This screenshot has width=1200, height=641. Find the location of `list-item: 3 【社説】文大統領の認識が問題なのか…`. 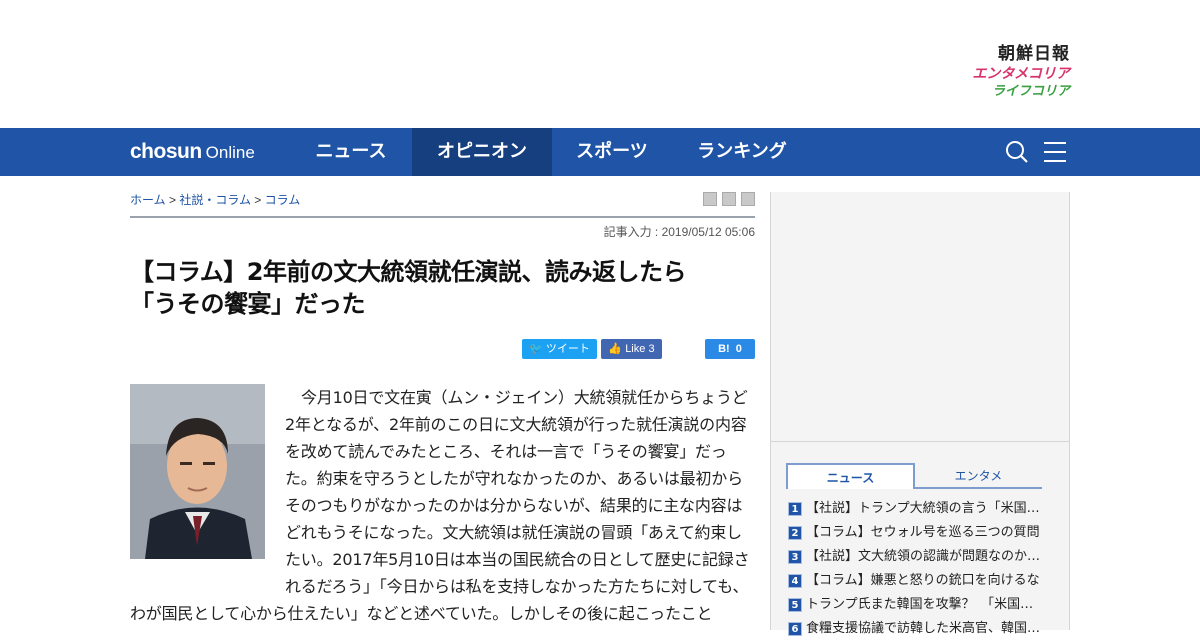

list-item: 3 【社説】文大統領の認識が問題なのか… is located at coordinates (916, 557).